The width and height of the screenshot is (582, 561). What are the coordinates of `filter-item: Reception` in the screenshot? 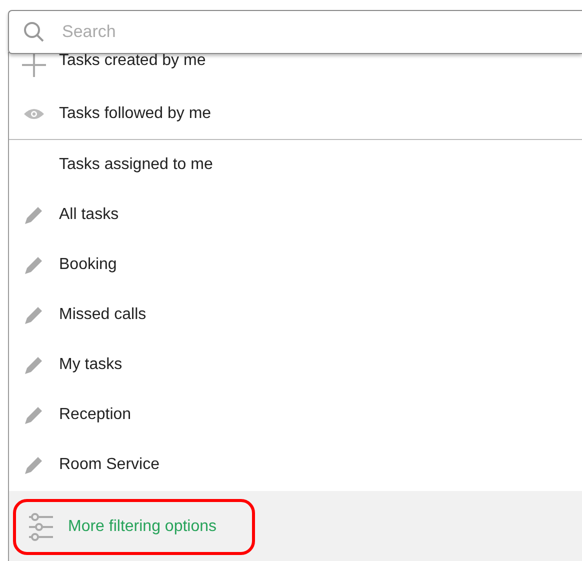 It's located at (95, 415).